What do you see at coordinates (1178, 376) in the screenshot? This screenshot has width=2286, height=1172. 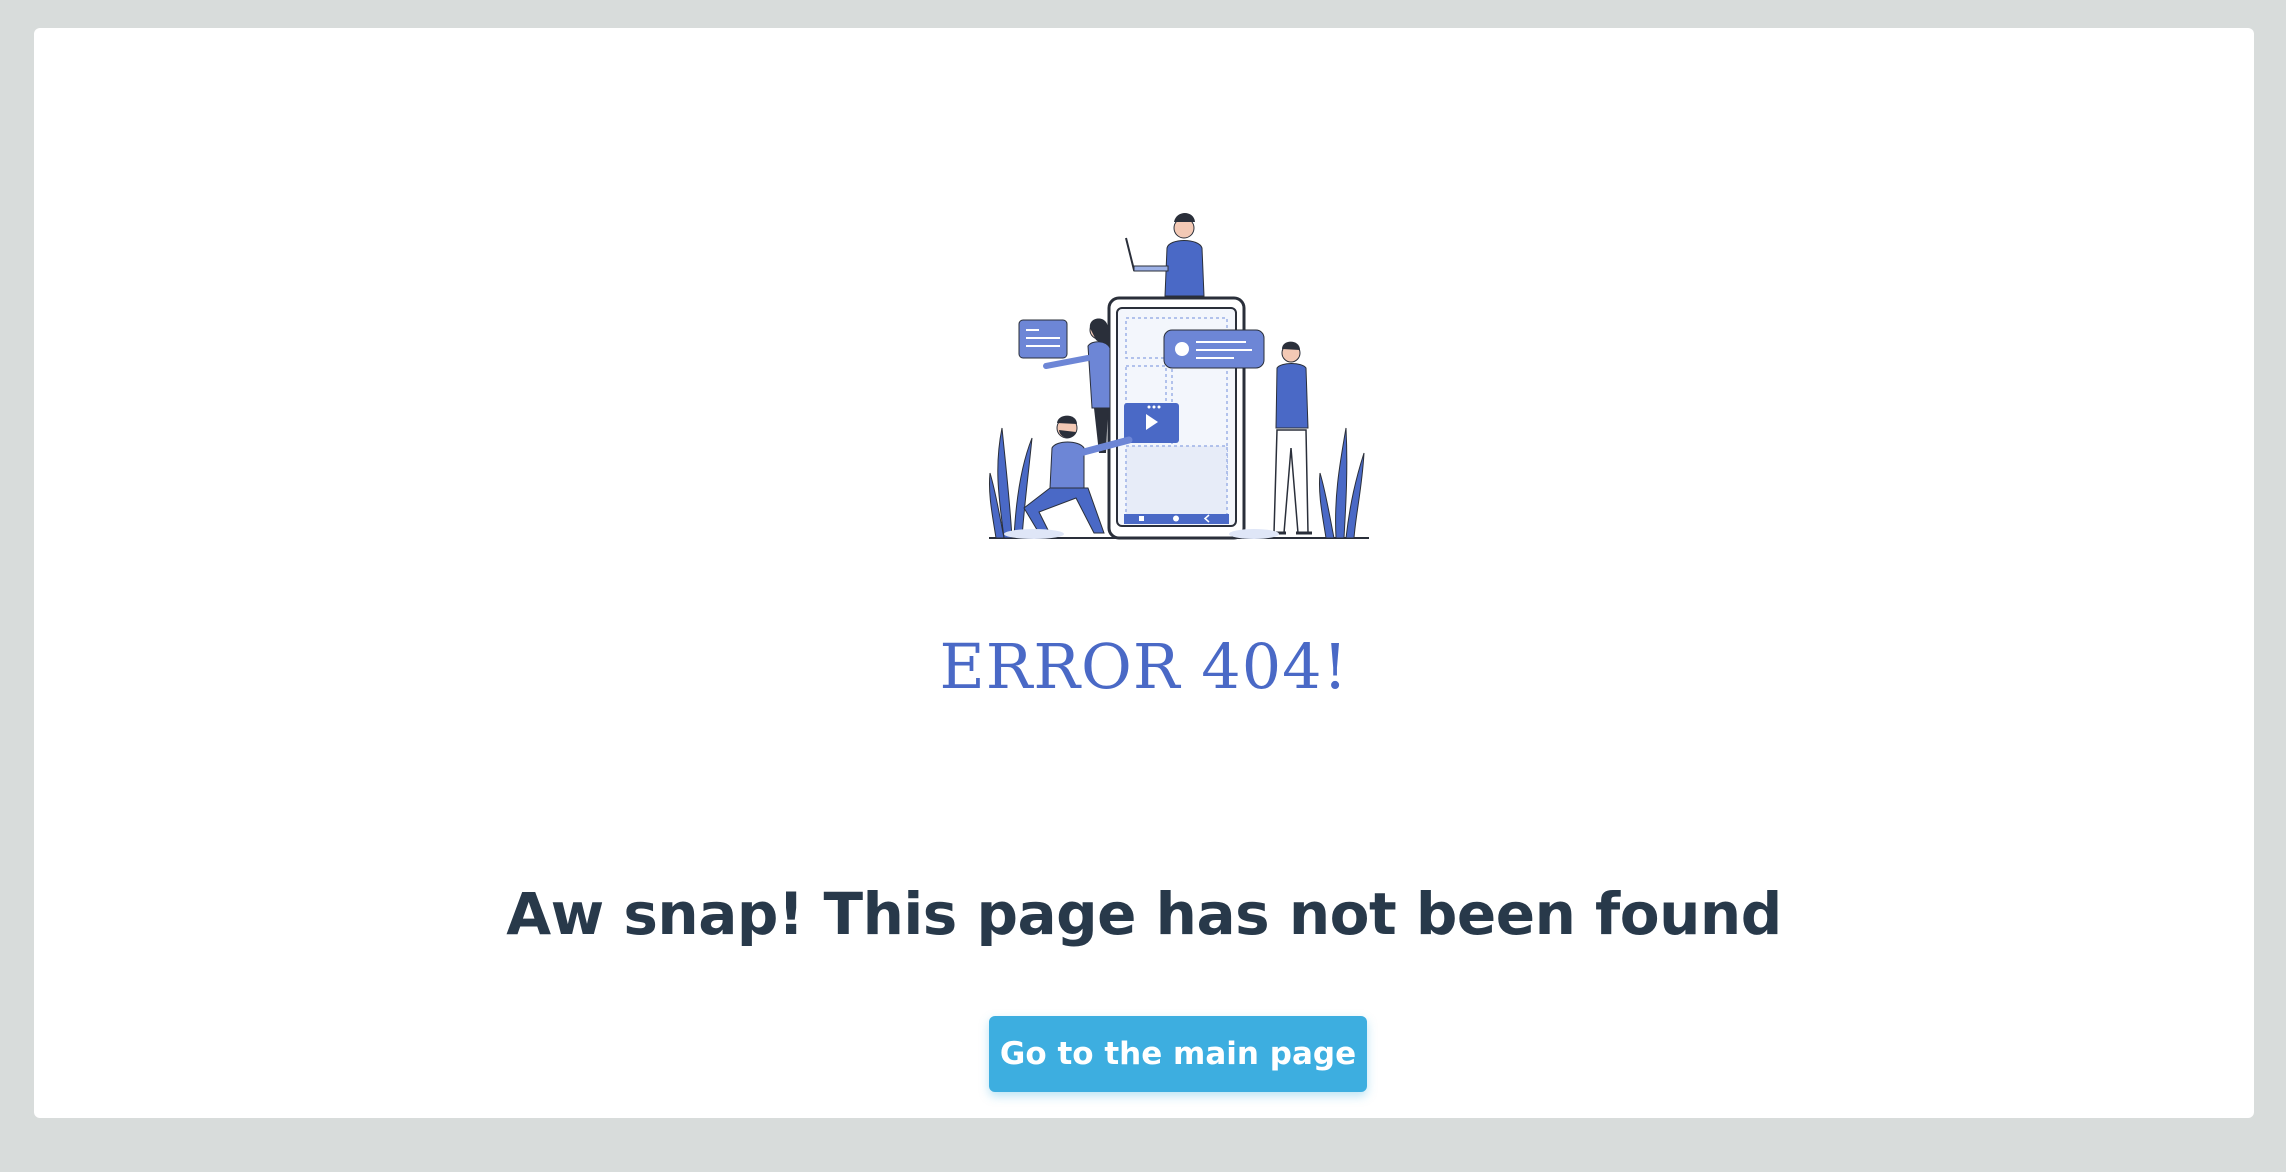 I see `team-building-app-illustration` at bounding box center [1178, 376].